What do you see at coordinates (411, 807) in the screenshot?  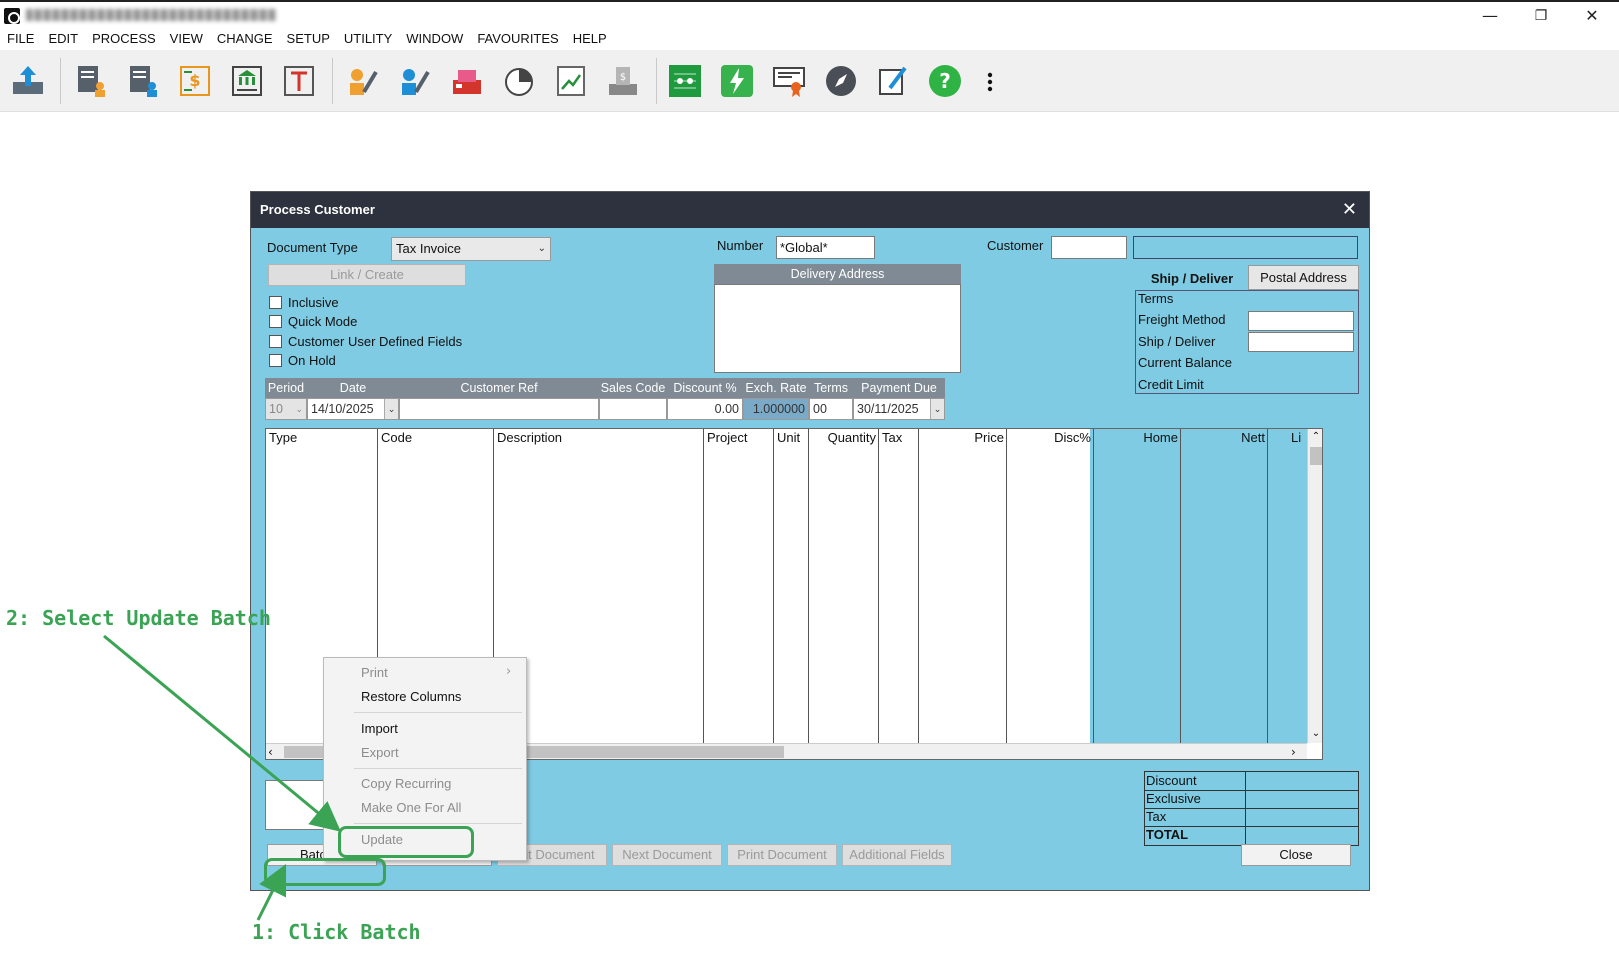 I see `menu-item-make-one-for-all: Make One For All` at bounding box center [411, 807].